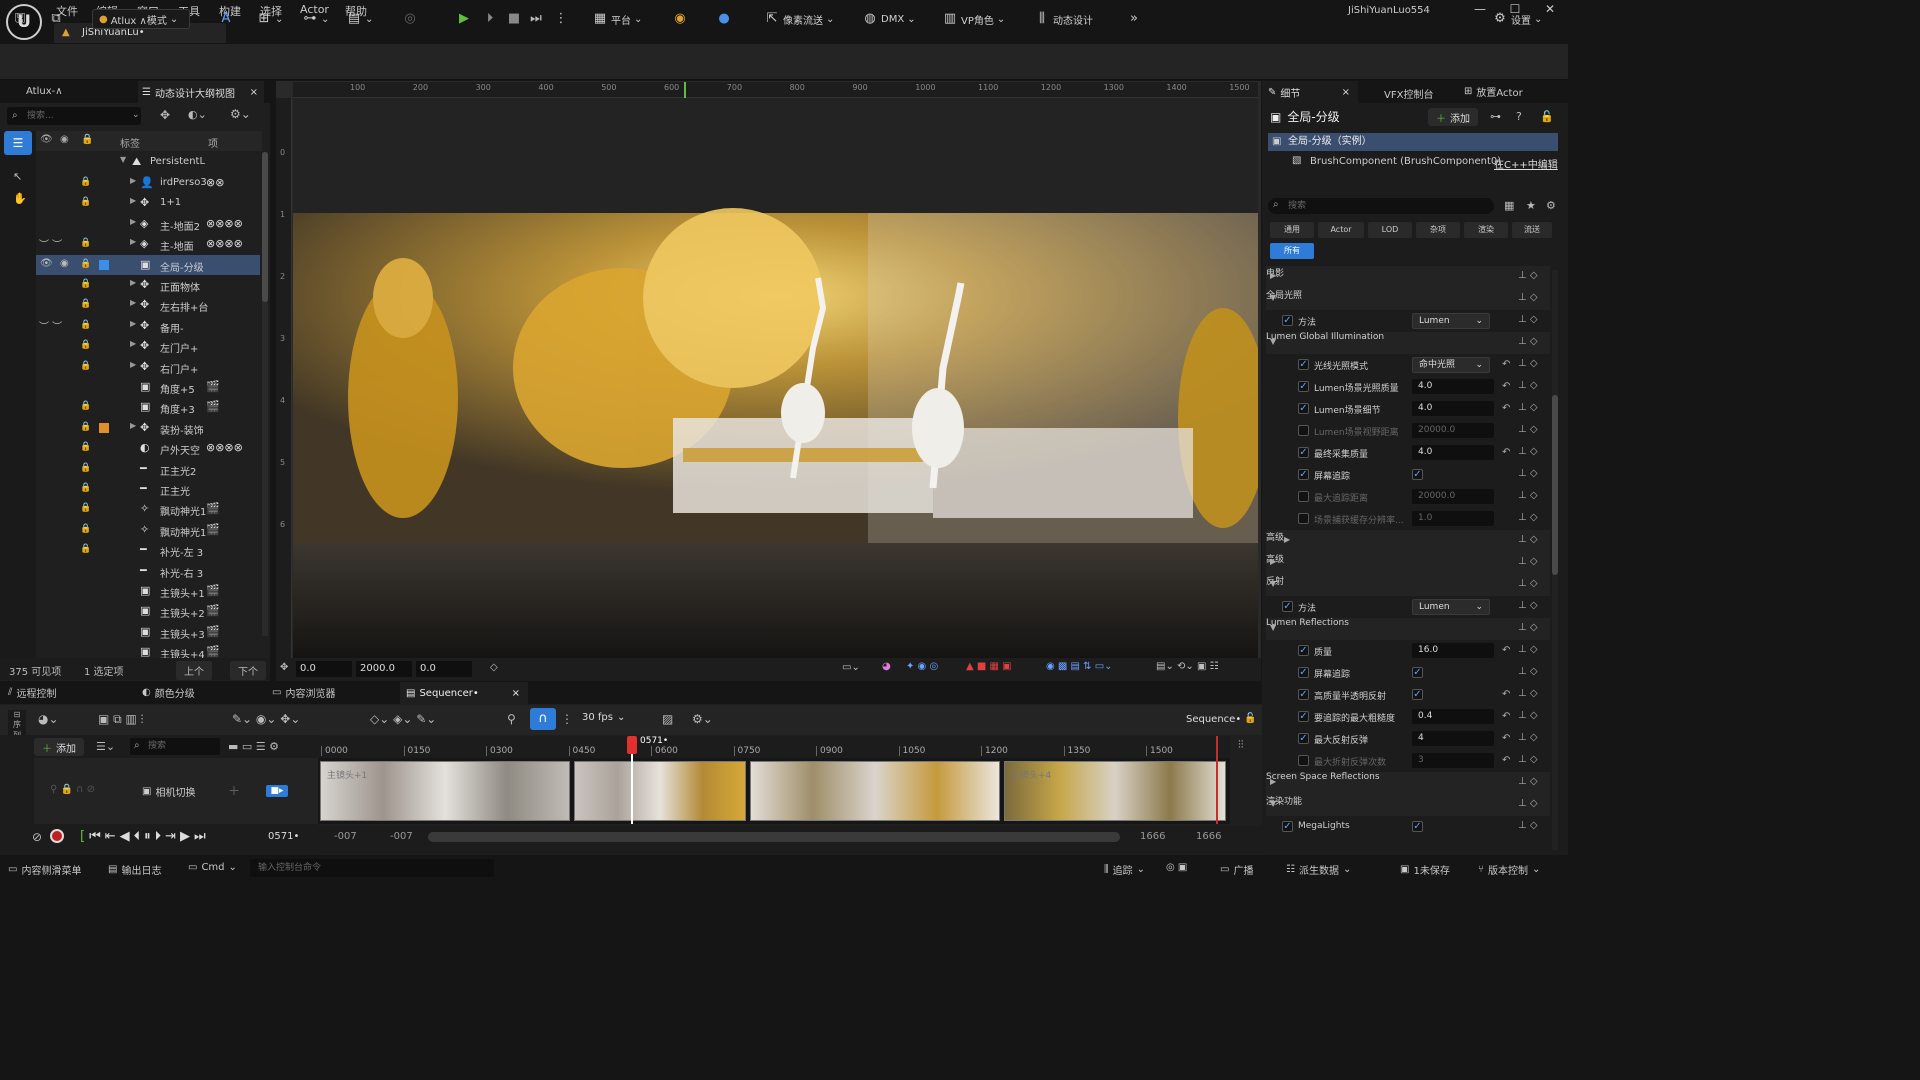 The image size is (1920, 1080). Describe the element at coordinates (1453, 738) in the screenshot. I see `property-value-input: 4` at that location.